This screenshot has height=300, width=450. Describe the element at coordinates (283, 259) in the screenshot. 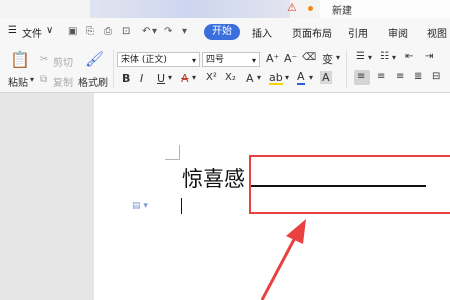

I see `annotation-arrow` at that location.